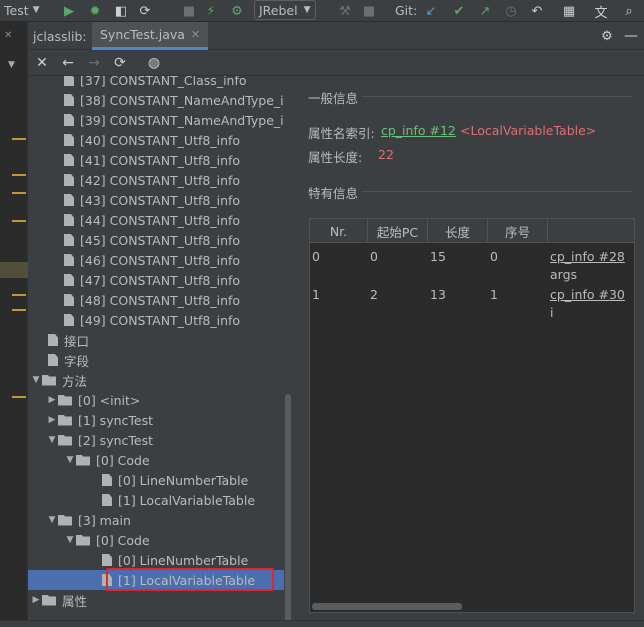 The image size is (644, 627). I want to click on tree-item-constant: [39] CONSTANT_NameAndType_inf, so click(156, 120).